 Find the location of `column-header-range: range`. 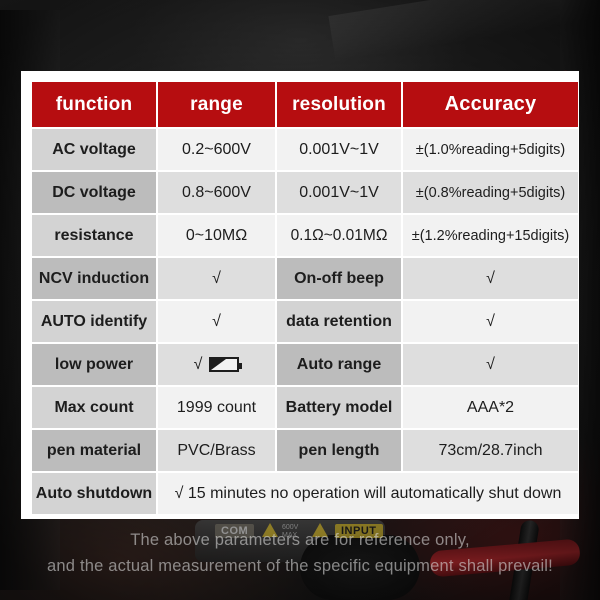

column-header-range: range is located at coordinates (216, 104).